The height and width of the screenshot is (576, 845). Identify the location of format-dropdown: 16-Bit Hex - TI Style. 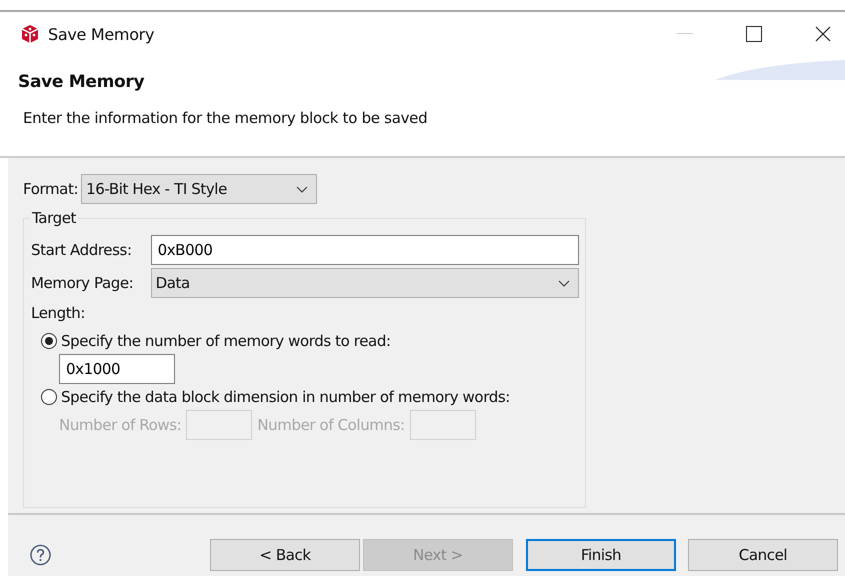
(199, 189).